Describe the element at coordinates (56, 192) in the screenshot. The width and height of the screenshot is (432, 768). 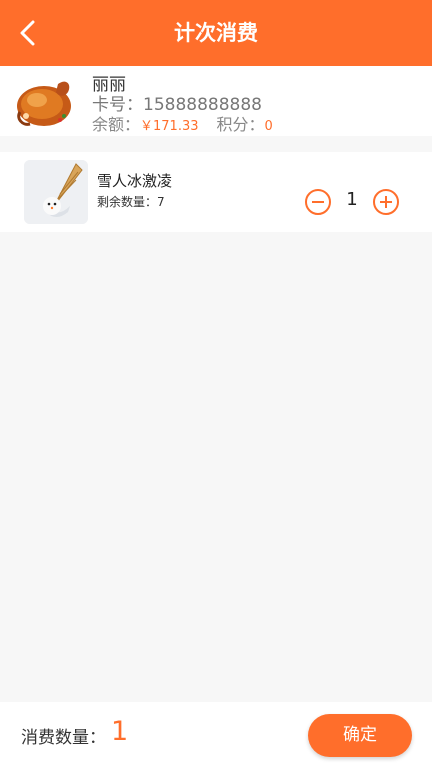
I see `product-thumbnail` at that location.